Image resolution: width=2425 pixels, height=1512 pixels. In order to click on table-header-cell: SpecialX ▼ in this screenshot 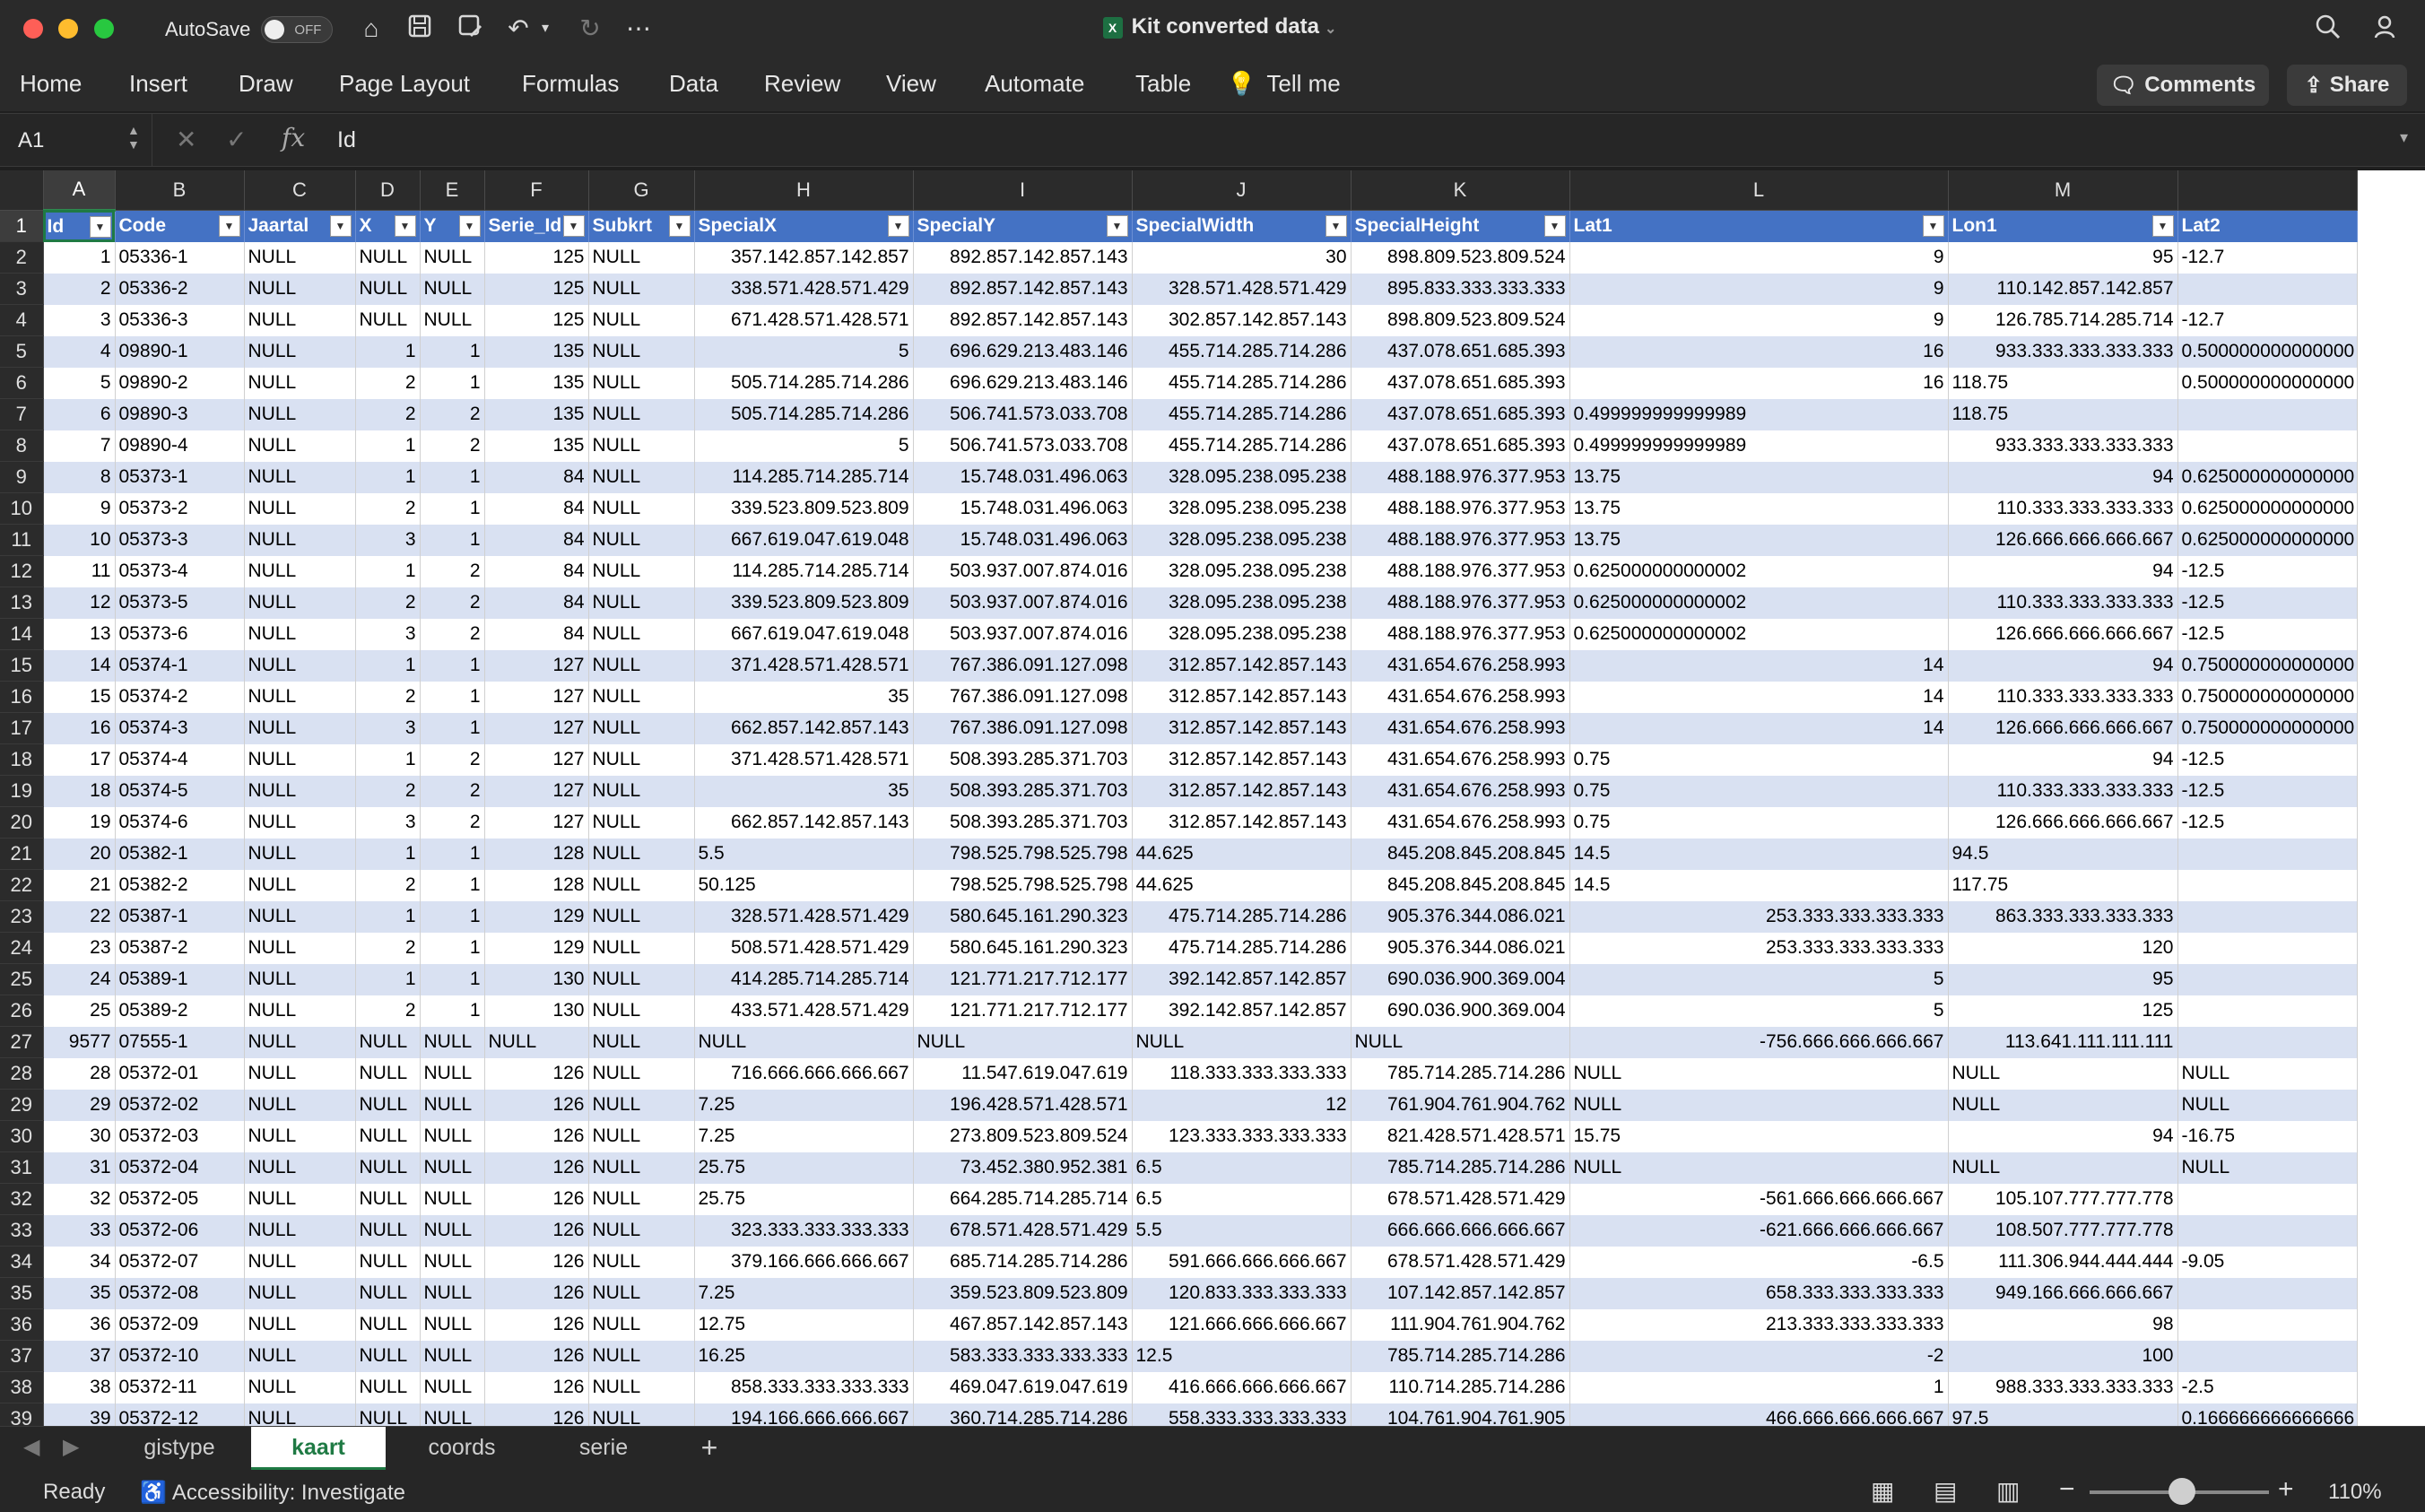, I will do `click(804, 226)`.